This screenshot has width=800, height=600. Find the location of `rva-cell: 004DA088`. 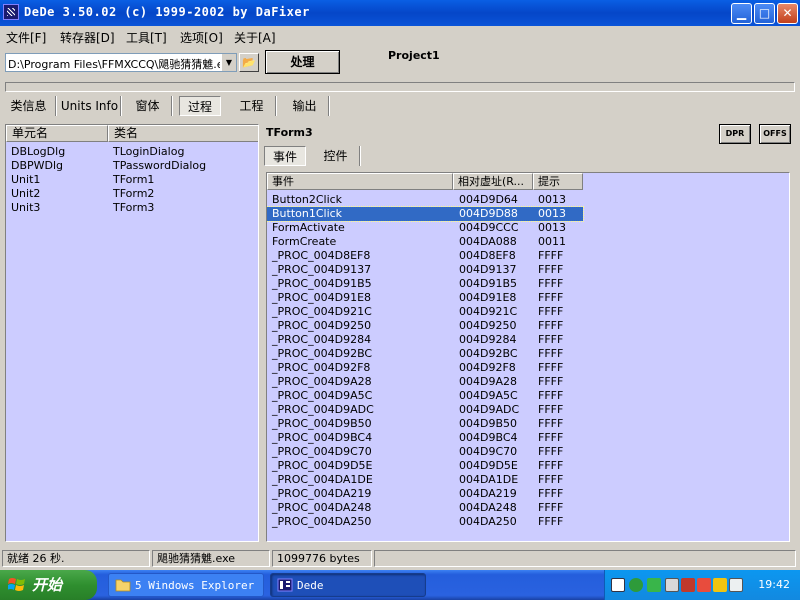

rva-cell: 004DA088 is located at coordinates (488, 241).